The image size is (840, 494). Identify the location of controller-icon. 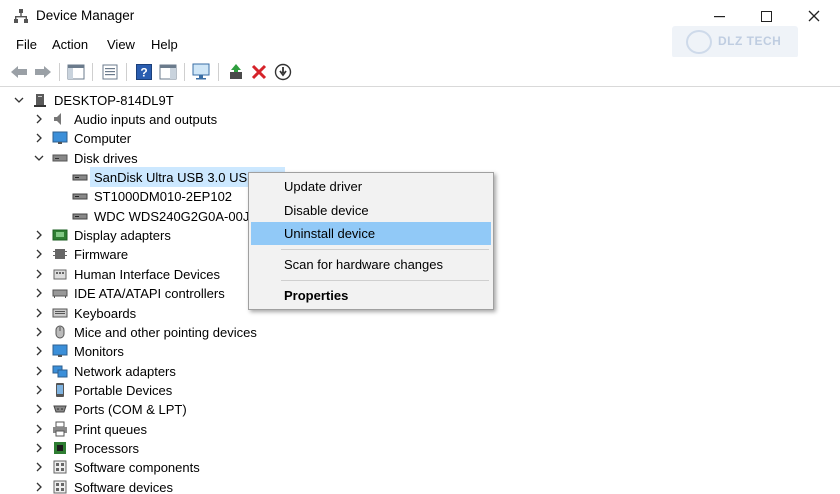
(60, 293).